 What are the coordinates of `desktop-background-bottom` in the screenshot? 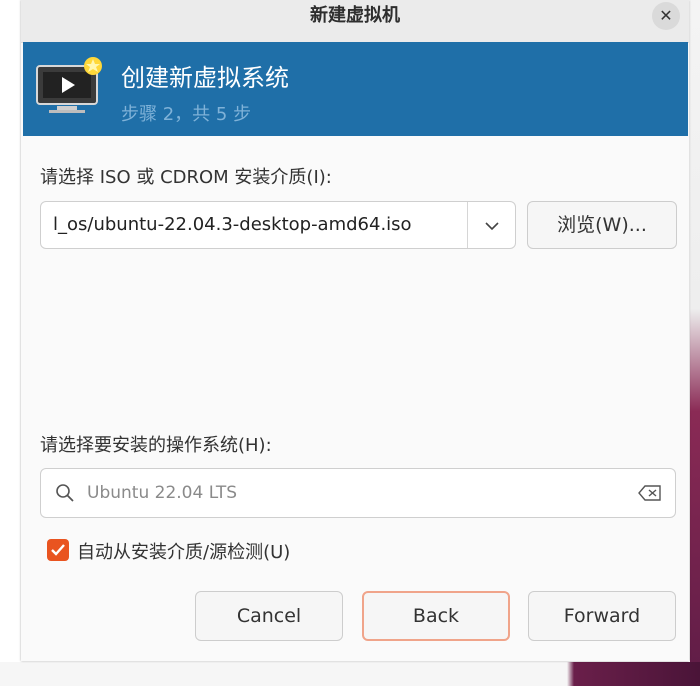 It's located at (350, 674).